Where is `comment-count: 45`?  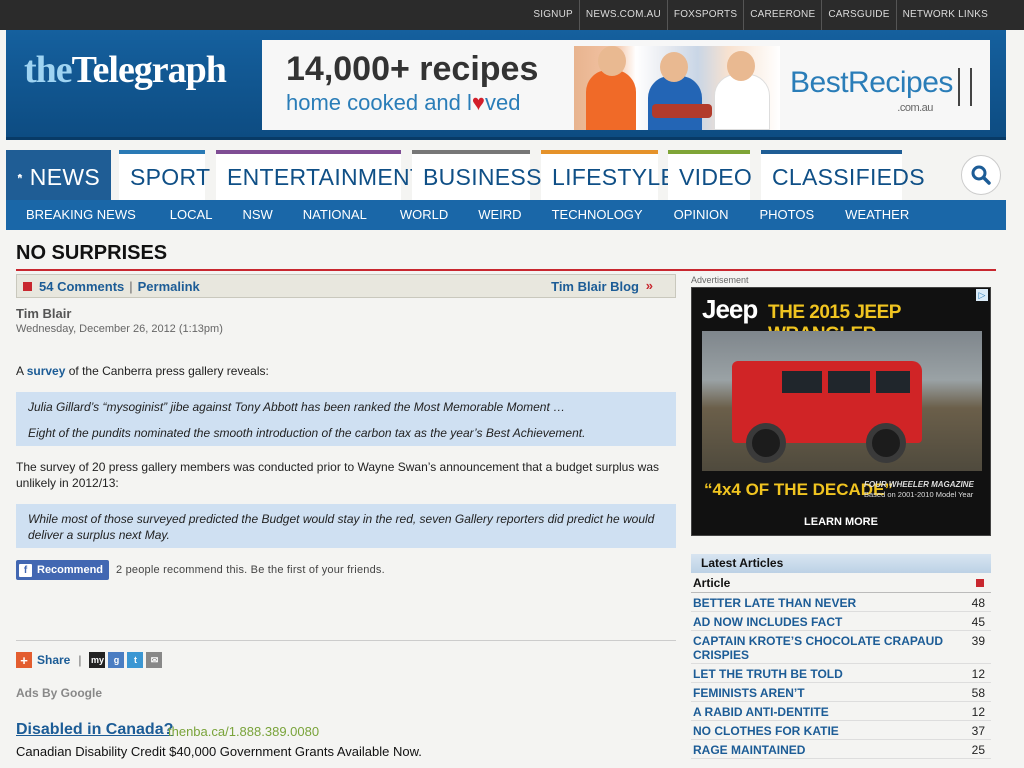
comment-count: 45 is located at coordinates (978, 622).